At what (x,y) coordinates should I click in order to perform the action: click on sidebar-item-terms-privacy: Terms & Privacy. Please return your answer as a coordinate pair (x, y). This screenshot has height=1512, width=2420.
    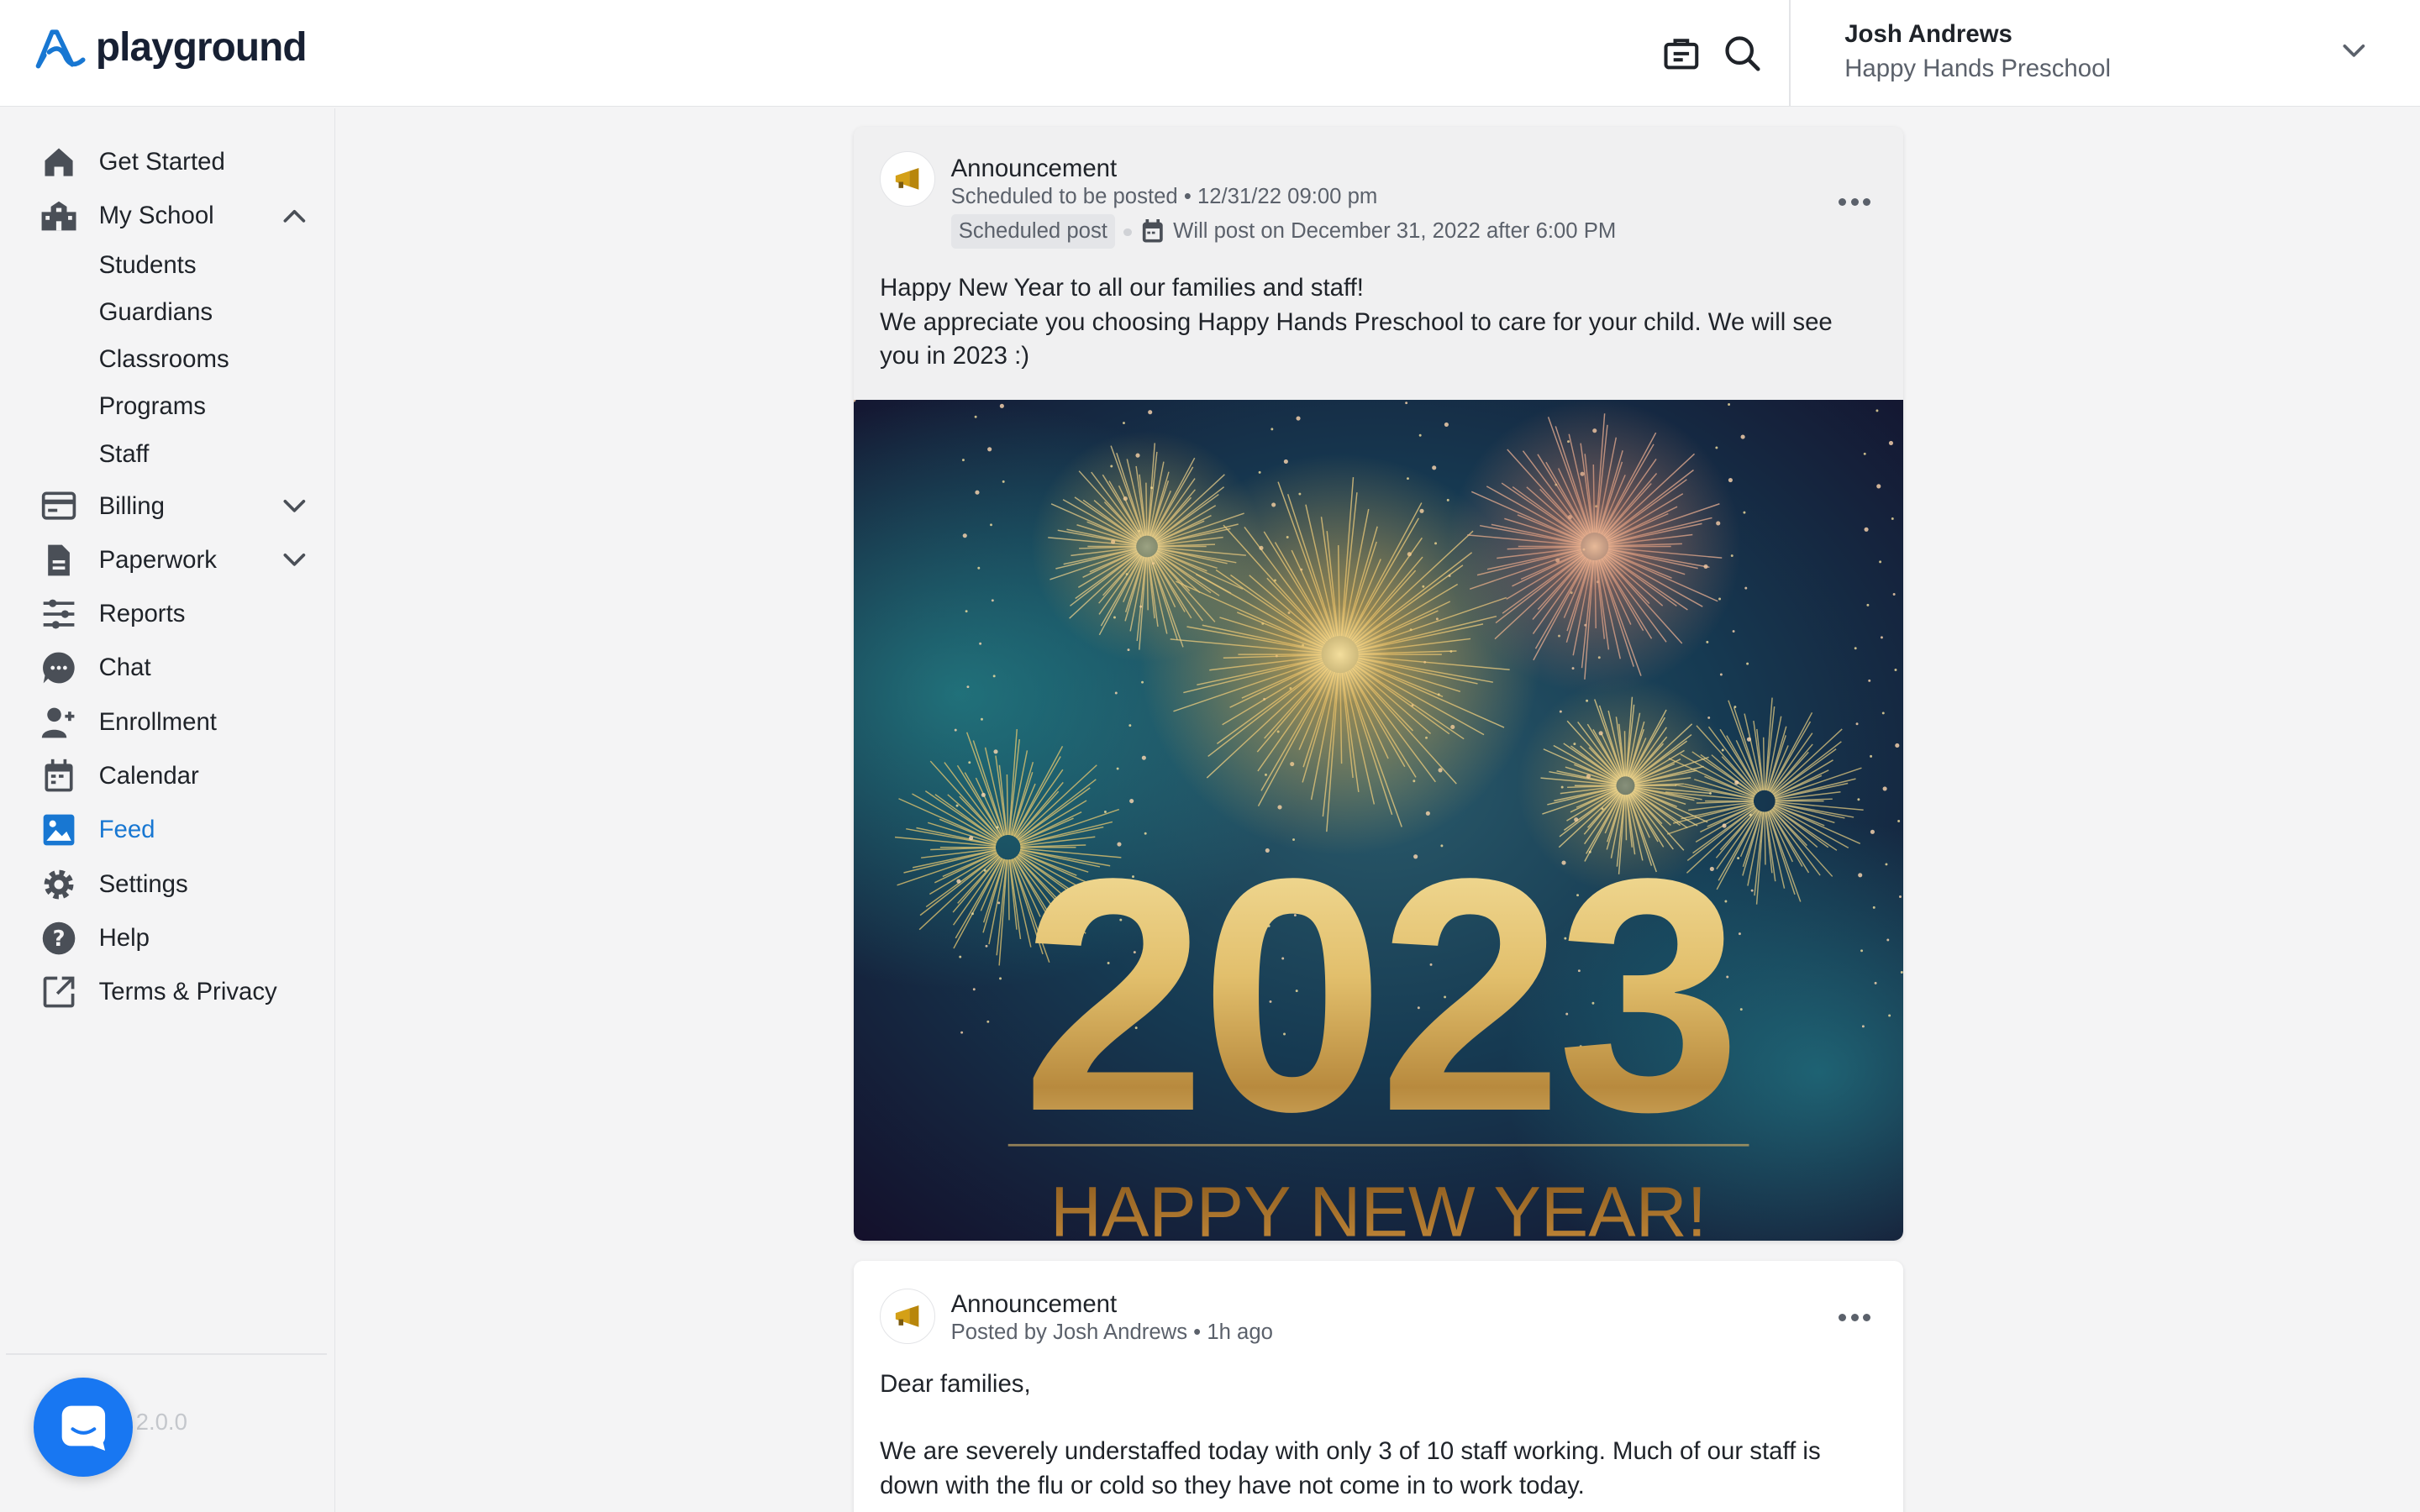
    Looking at the image, I should click on (167, 992).